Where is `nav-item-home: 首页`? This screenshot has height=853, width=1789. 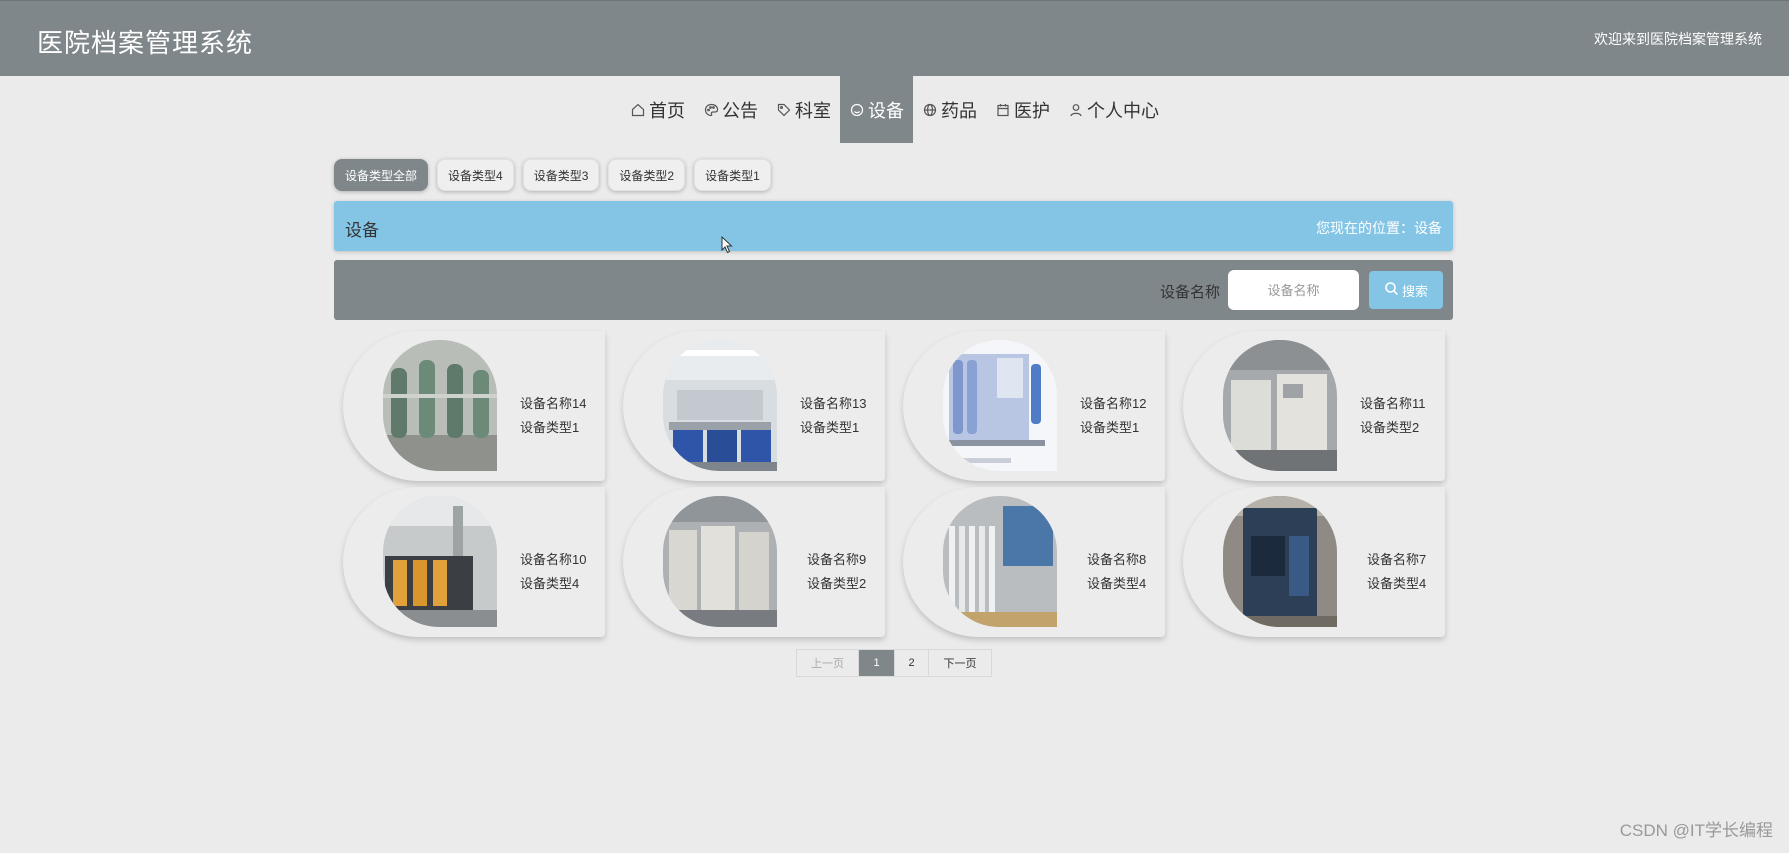
nav-item-home: 首页 is located at coordinates (657, 109).